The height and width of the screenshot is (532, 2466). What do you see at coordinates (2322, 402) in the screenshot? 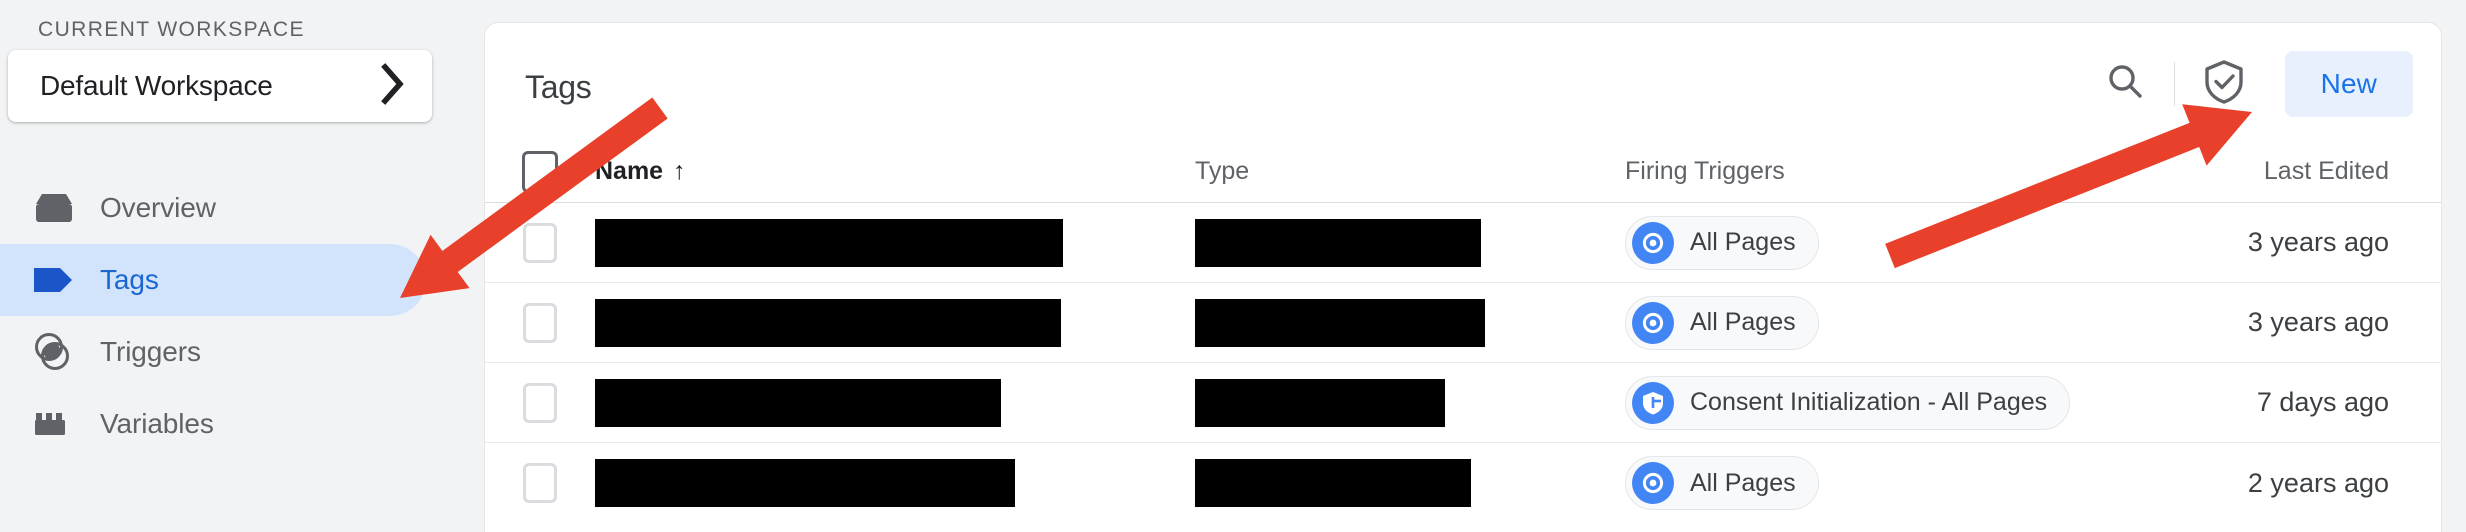
I see `last-edited-value: 7 days ago` at bounding box center [2322, 402].